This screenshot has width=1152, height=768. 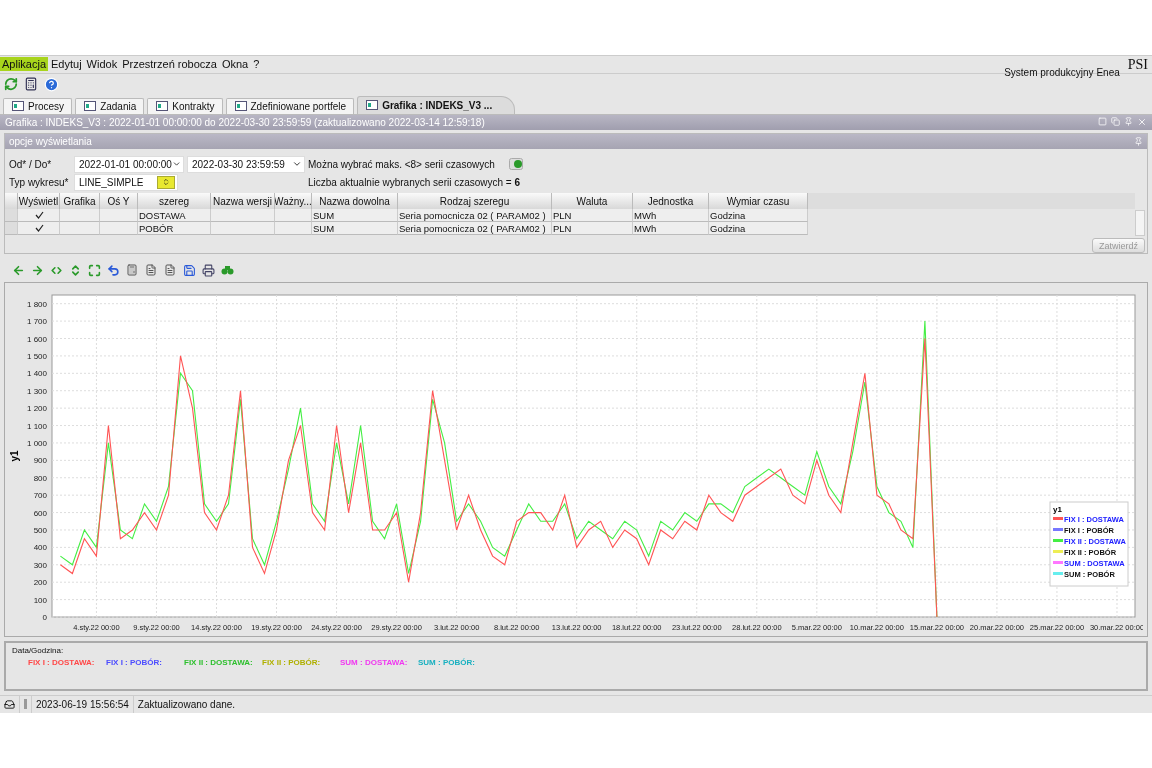 What do you see at coordinates (671, 201) in the screenshot?
I see `column-header: Jednostka` at bounding box center [671, 201].